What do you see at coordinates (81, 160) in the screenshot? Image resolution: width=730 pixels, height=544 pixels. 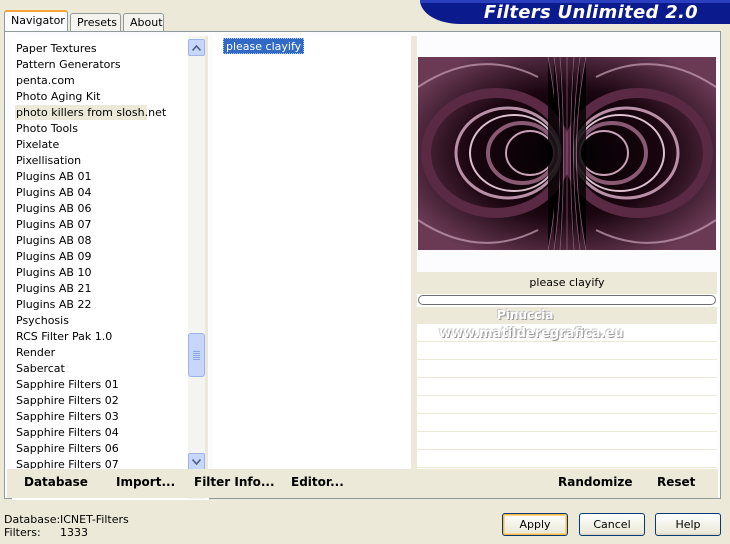 I see `category-item: Pixellisation` at bounding box center [81, 160].